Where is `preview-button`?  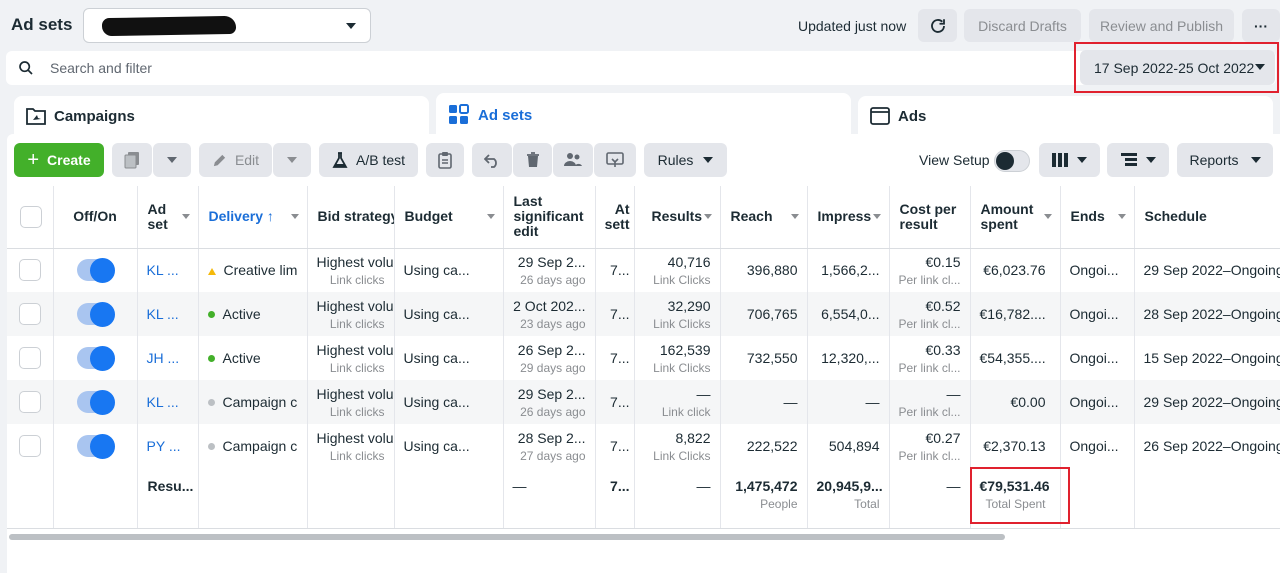
preview-button is located at coordinates (615, 160).